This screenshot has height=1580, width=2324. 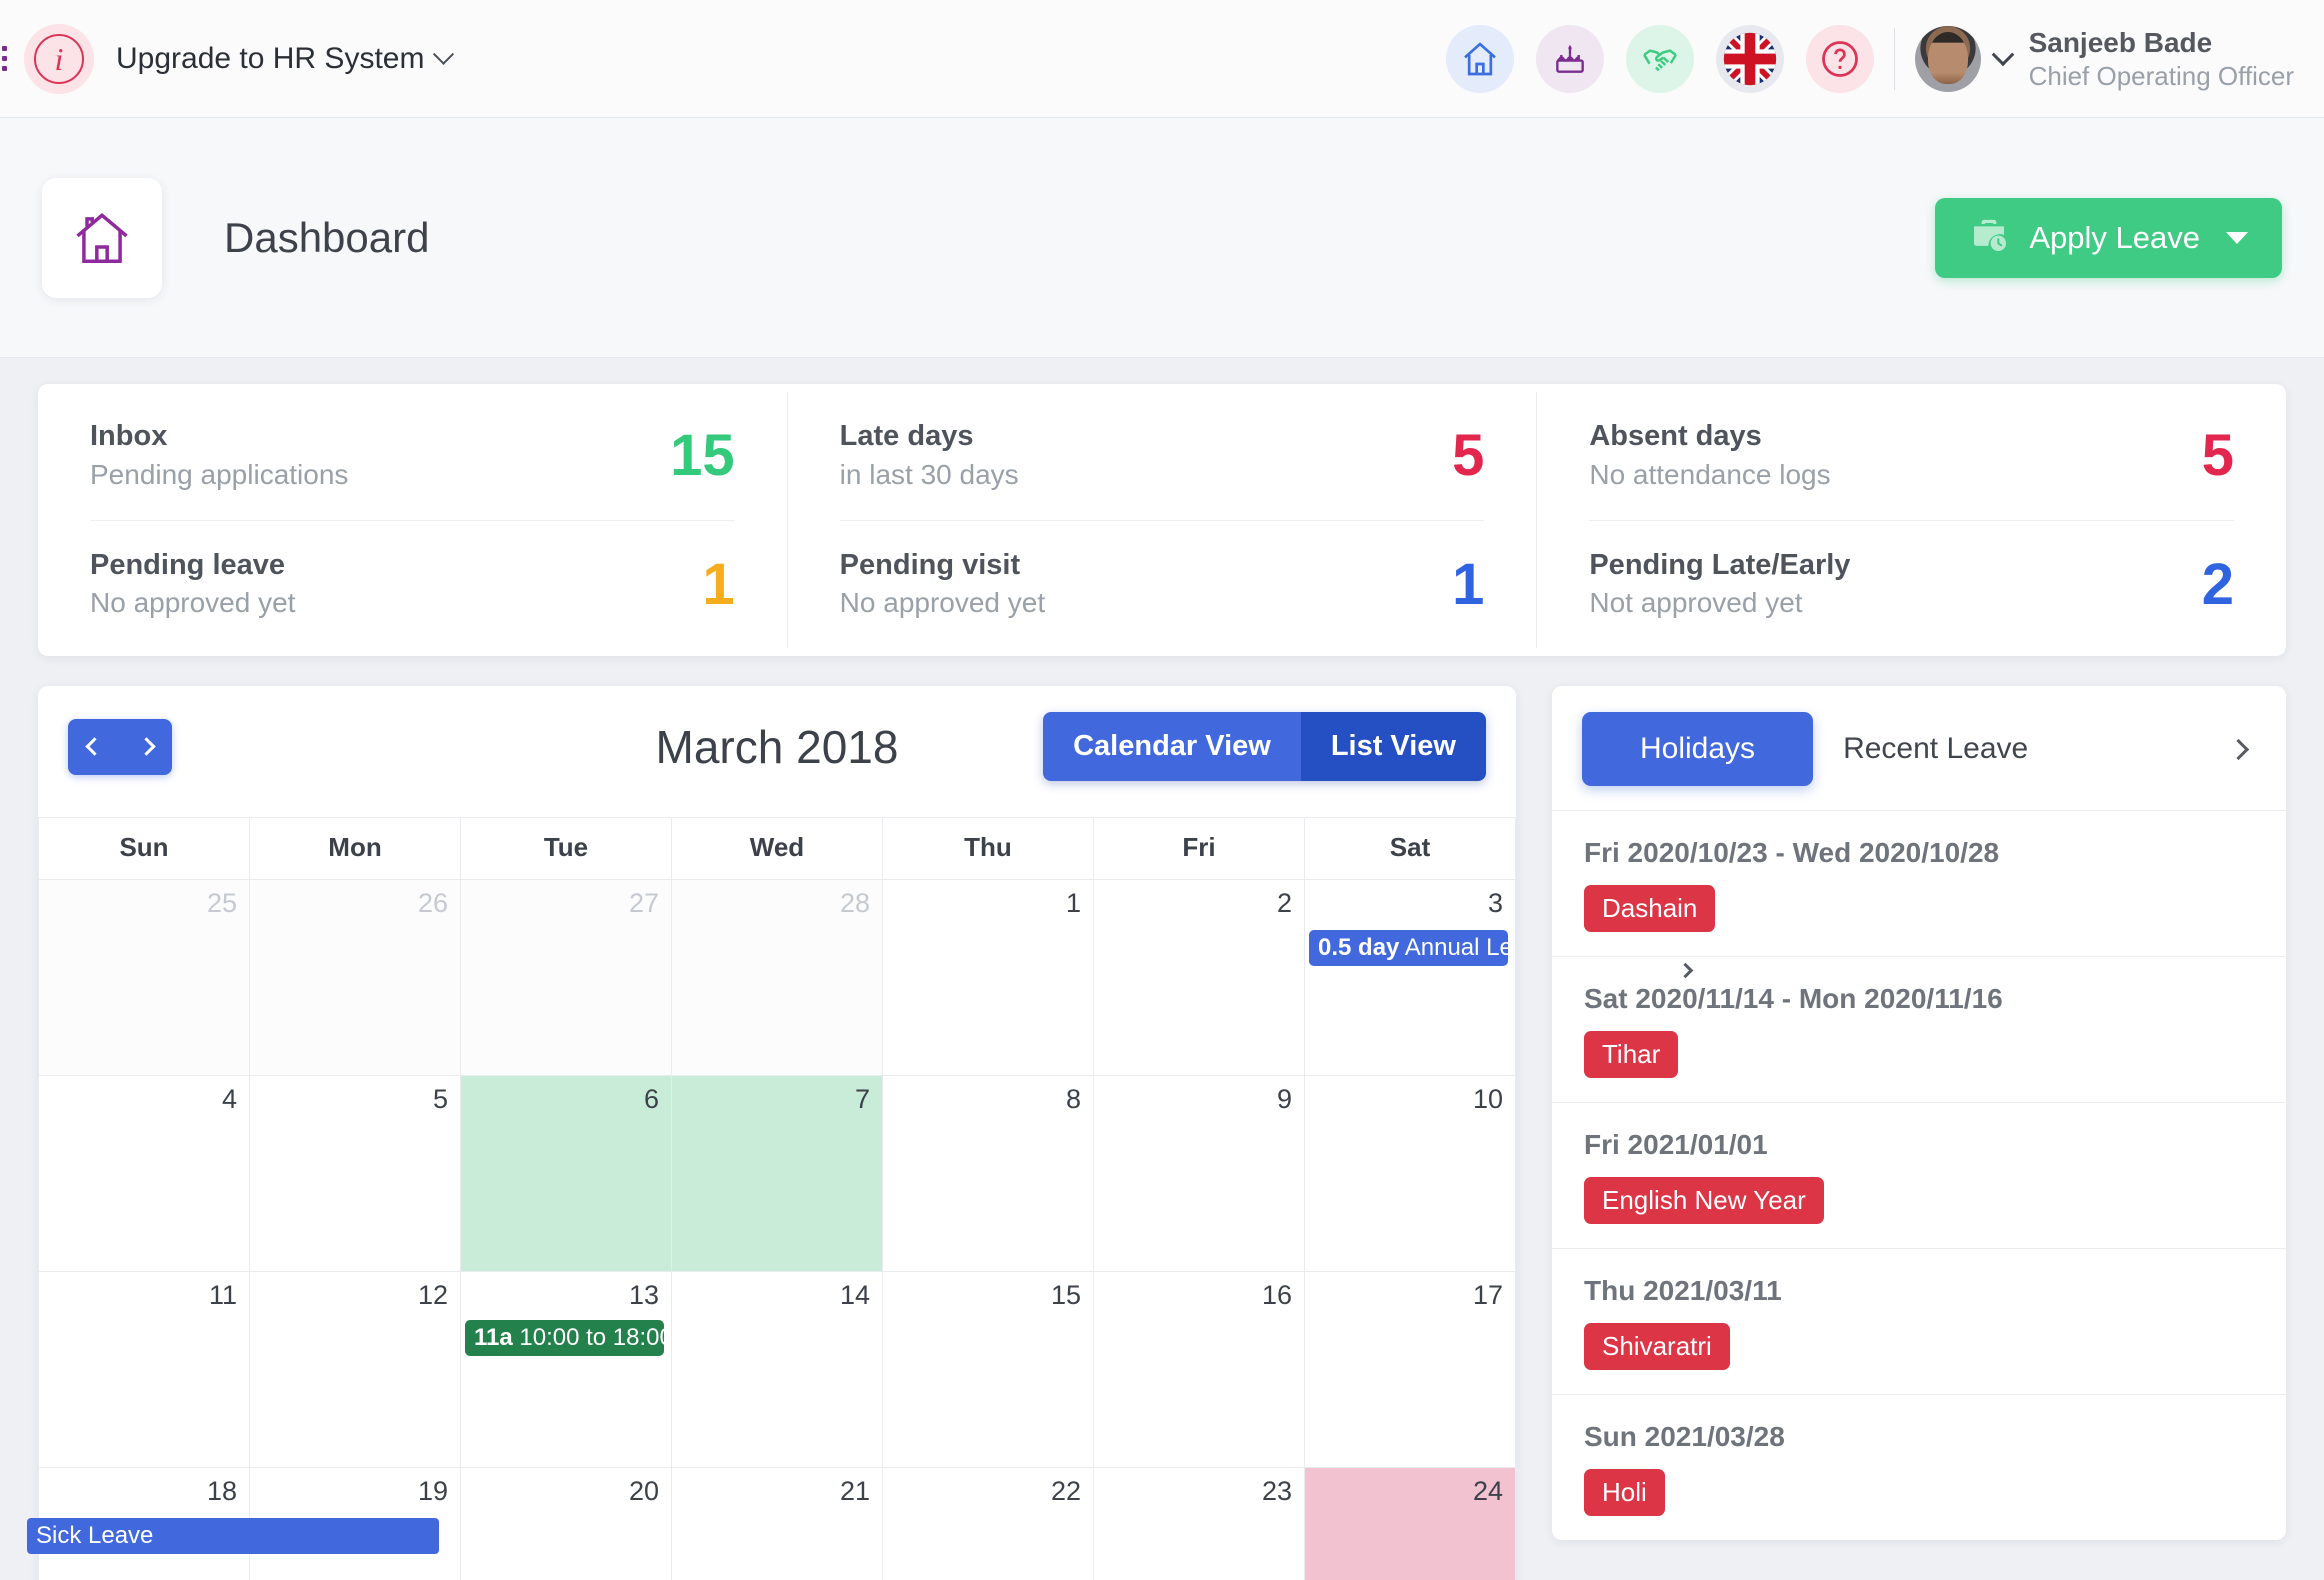 I want to click on calendar-day-cell: 26, so click(x=355, y=978).